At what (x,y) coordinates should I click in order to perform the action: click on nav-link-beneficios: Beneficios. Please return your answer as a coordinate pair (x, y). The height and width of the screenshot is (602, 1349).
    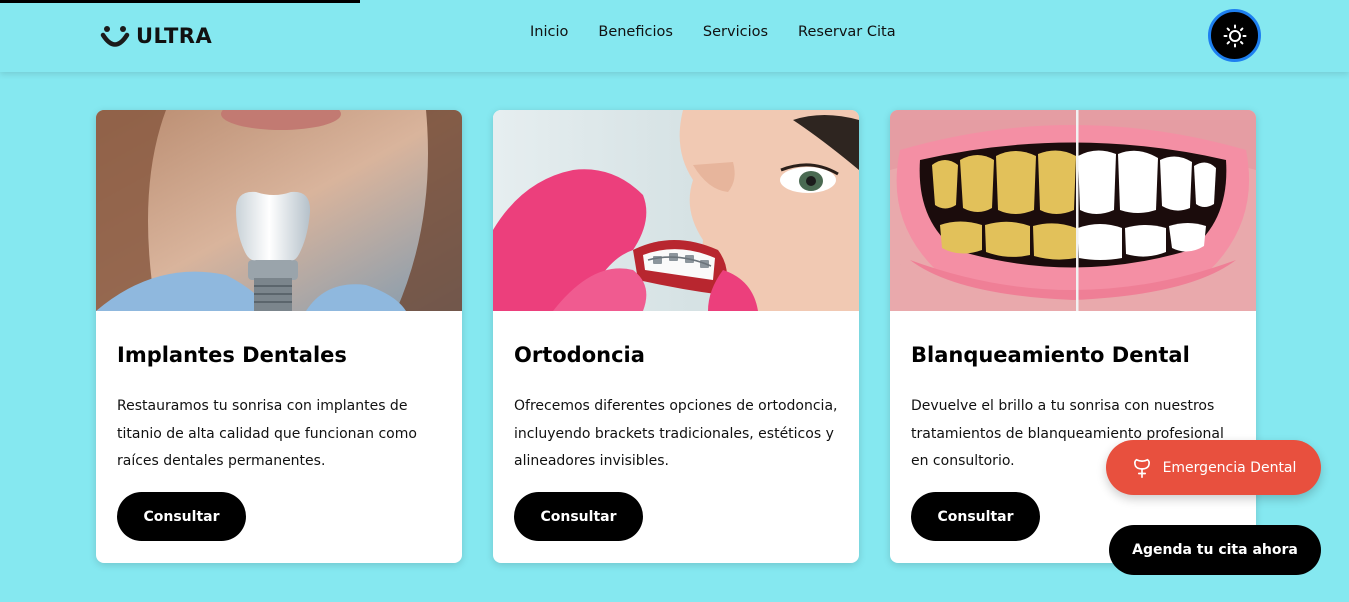
    Looking at the image, I should click on (635, 32).